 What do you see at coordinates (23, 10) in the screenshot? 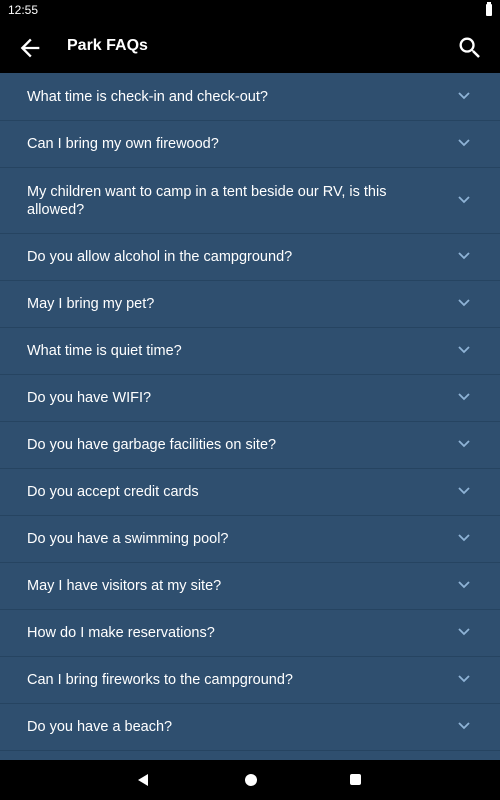
I see `status-time: 12:55` at bounding box center [23, 10].